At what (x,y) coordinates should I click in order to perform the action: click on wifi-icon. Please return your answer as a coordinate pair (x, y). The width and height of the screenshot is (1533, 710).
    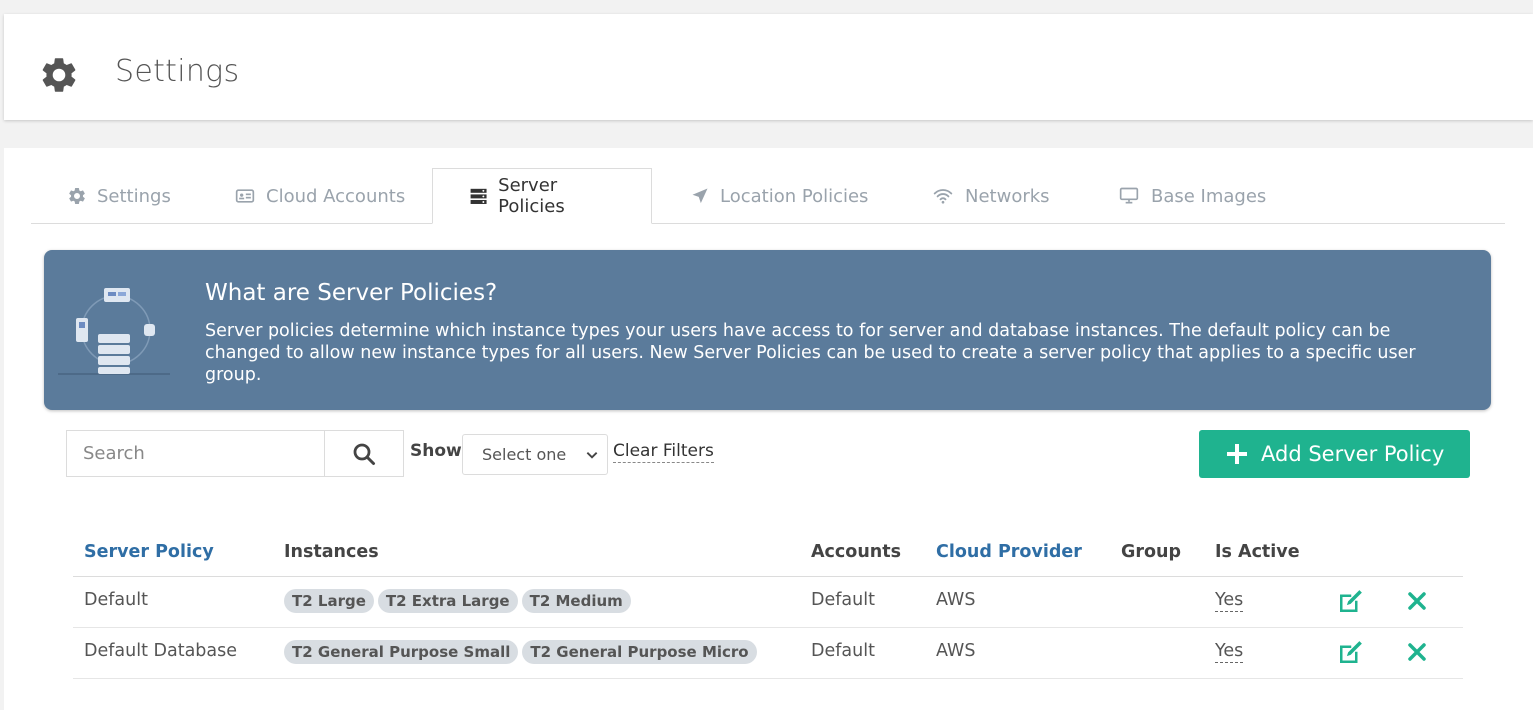
    Looking at the image, I should click on (943, 196).